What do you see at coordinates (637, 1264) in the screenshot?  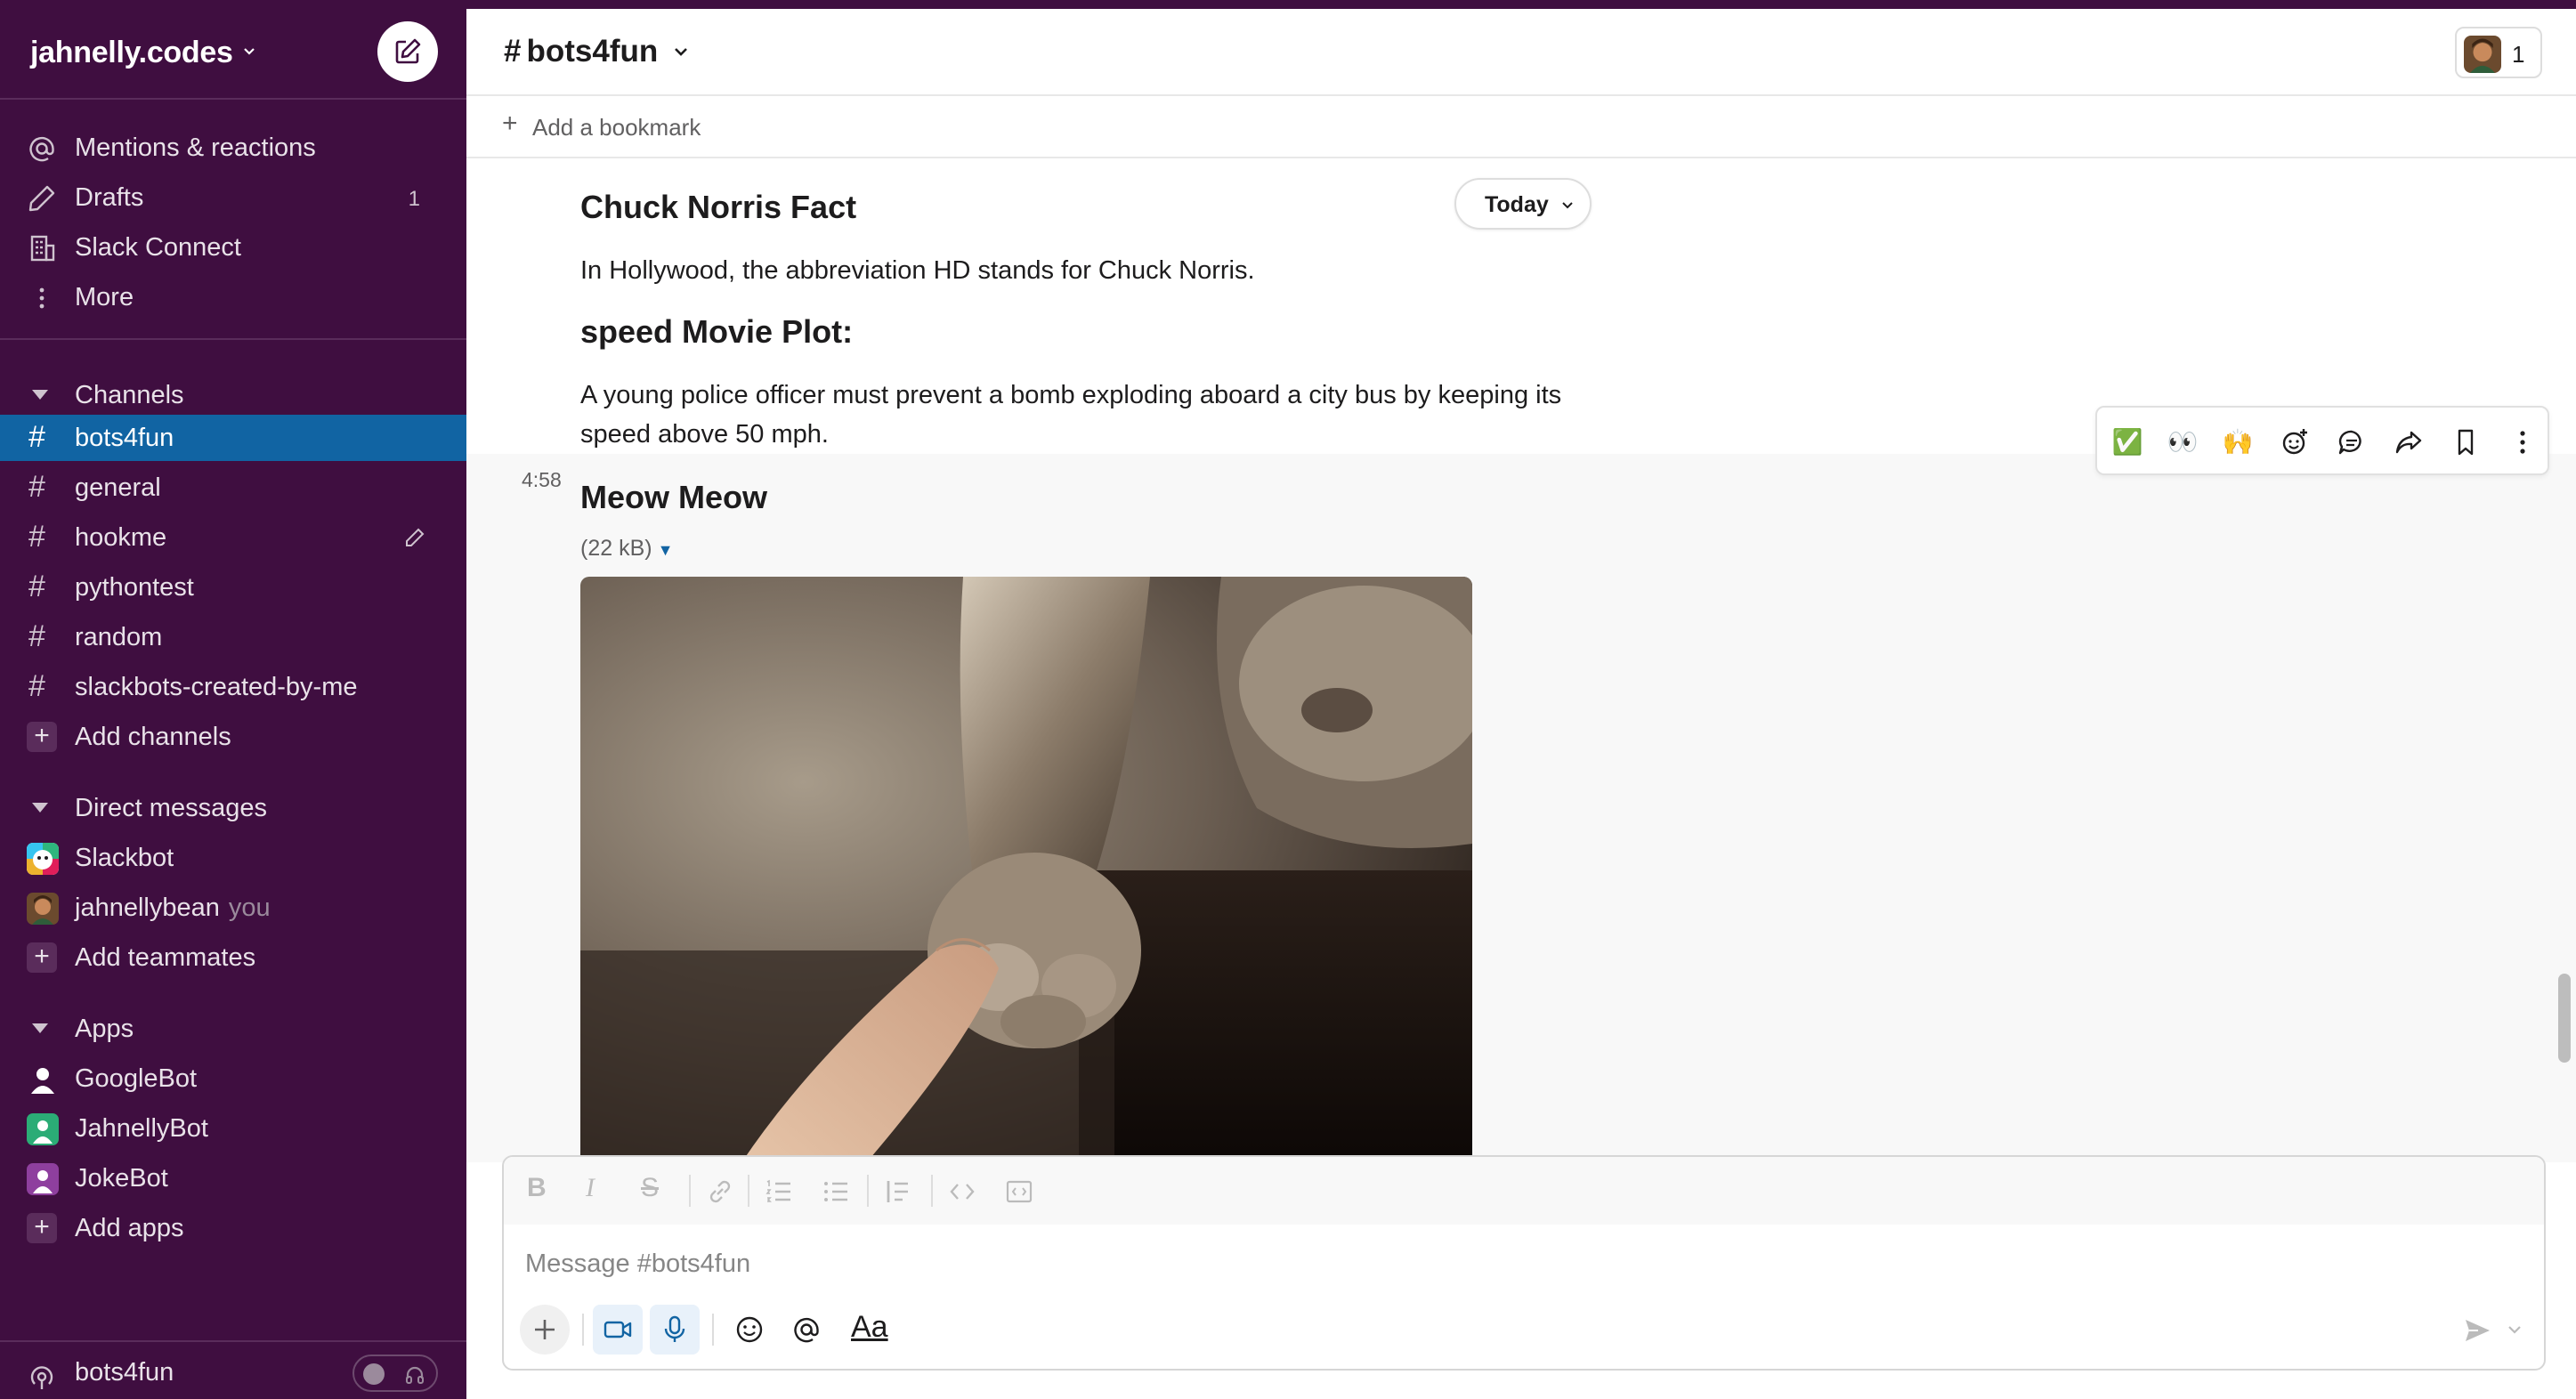 I see `message-input: Message #bots4fun` at bounding box center [637, 1264].